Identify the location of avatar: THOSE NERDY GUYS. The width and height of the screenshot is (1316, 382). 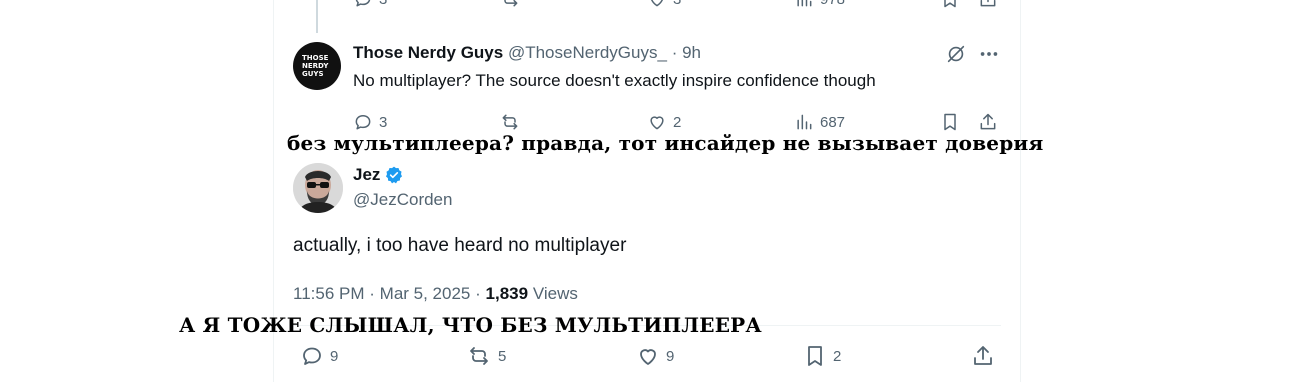
(317, 66).